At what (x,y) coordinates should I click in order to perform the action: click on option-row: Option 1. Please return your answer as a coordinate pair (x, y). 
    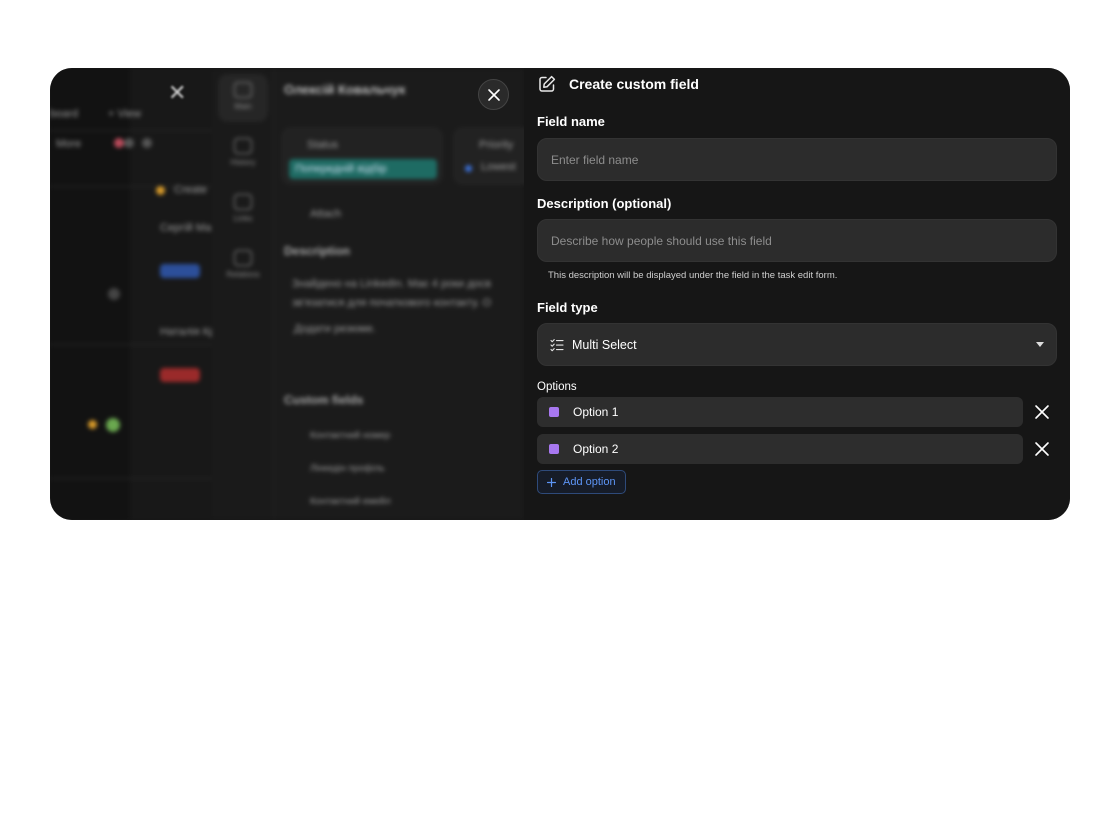
    Looking at the image, I should click on (780, 412).